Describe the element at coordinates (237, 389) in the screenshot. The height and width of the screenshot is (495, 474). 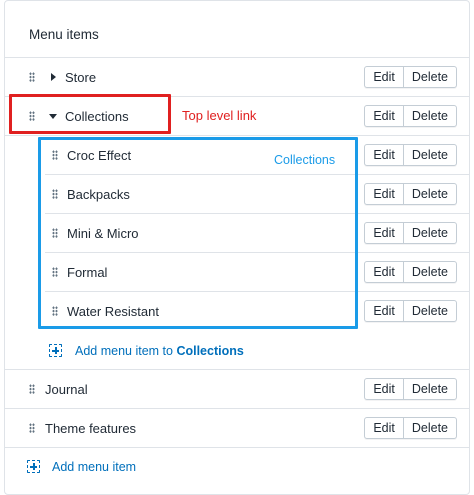
I see `menu-item-journal: Journal Edit Delete` at that location.